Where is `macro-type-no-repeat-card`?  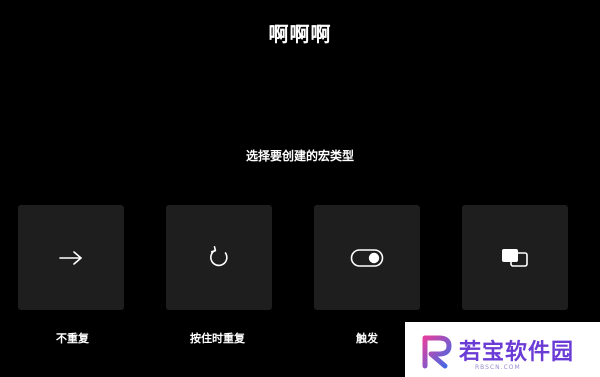
macro-type-no-repeat-card is located at coordinates (71, 257).